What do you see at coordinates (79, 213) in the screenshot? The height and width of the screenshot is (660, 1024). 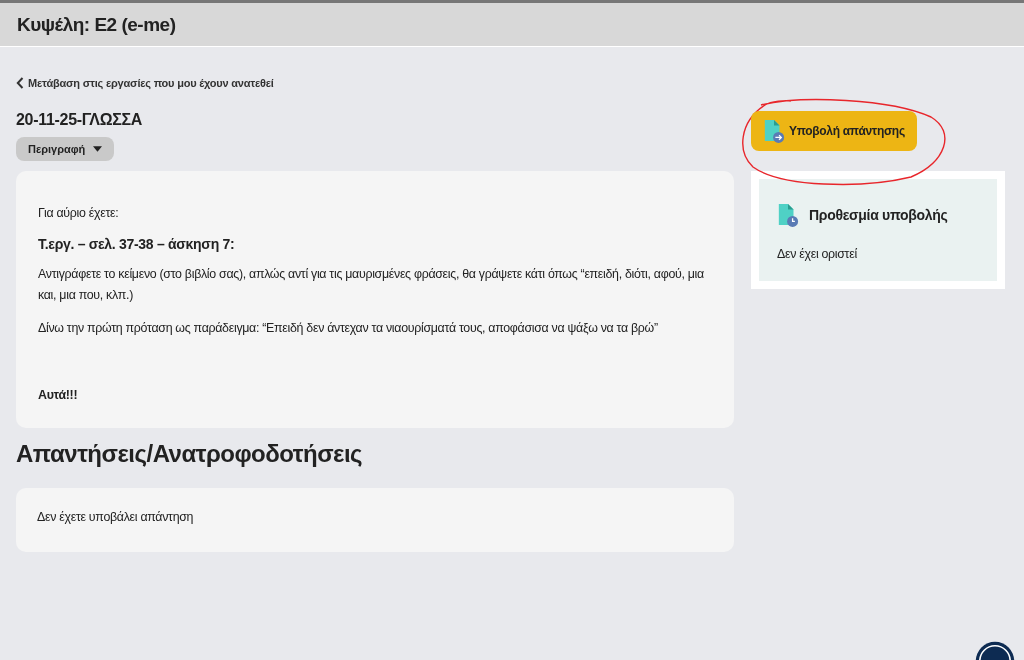 I see `description-text: Για αύριο έχετε:` at bounding box center [79, 213].